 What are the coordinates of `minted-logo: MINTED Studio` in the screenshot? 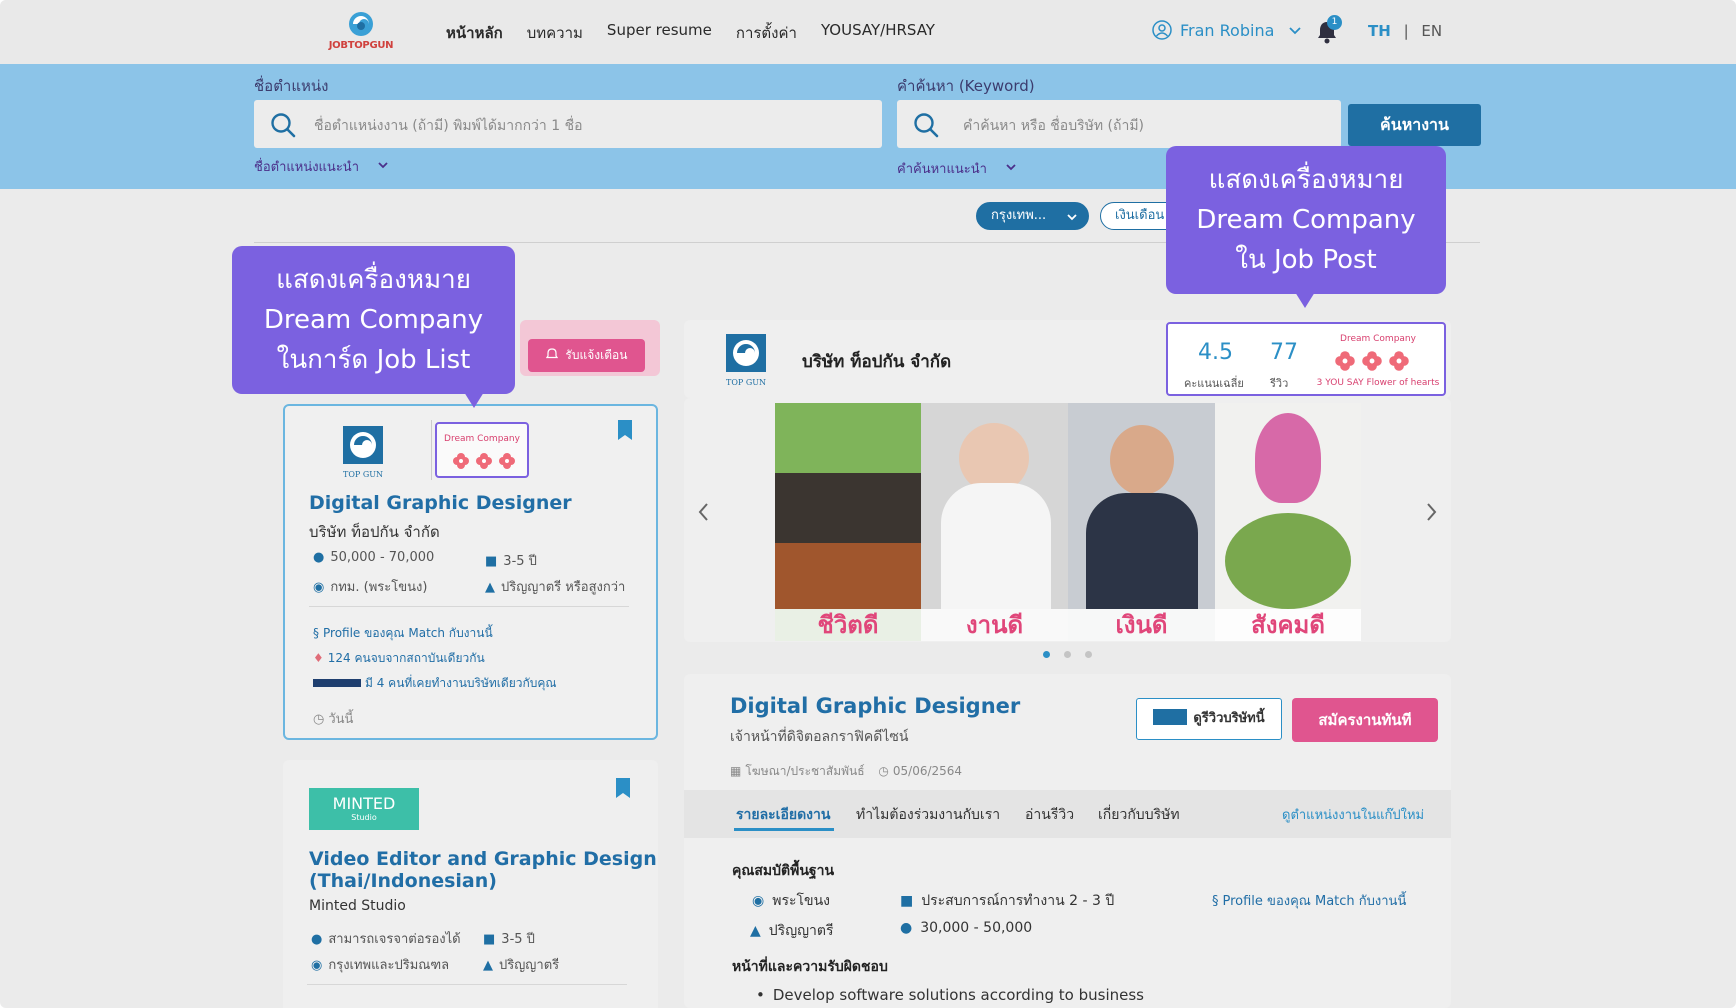 It's located at (364, 809).